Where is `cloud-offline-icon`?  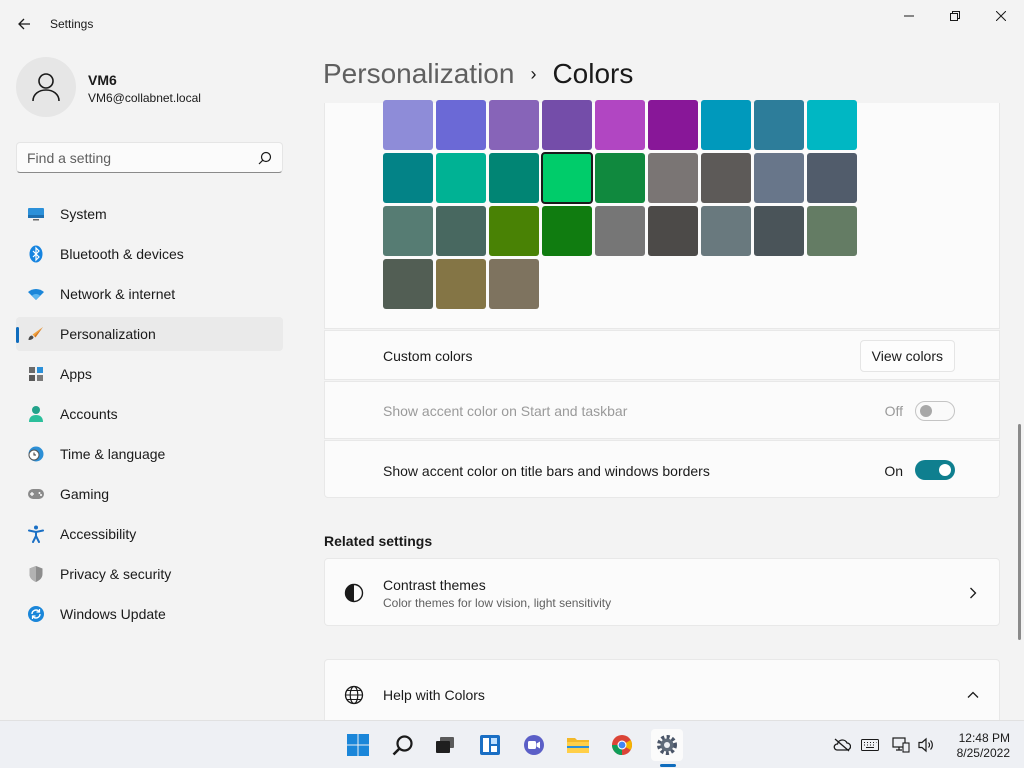
cloud-offline-icon is located at coordinates (842, 745).